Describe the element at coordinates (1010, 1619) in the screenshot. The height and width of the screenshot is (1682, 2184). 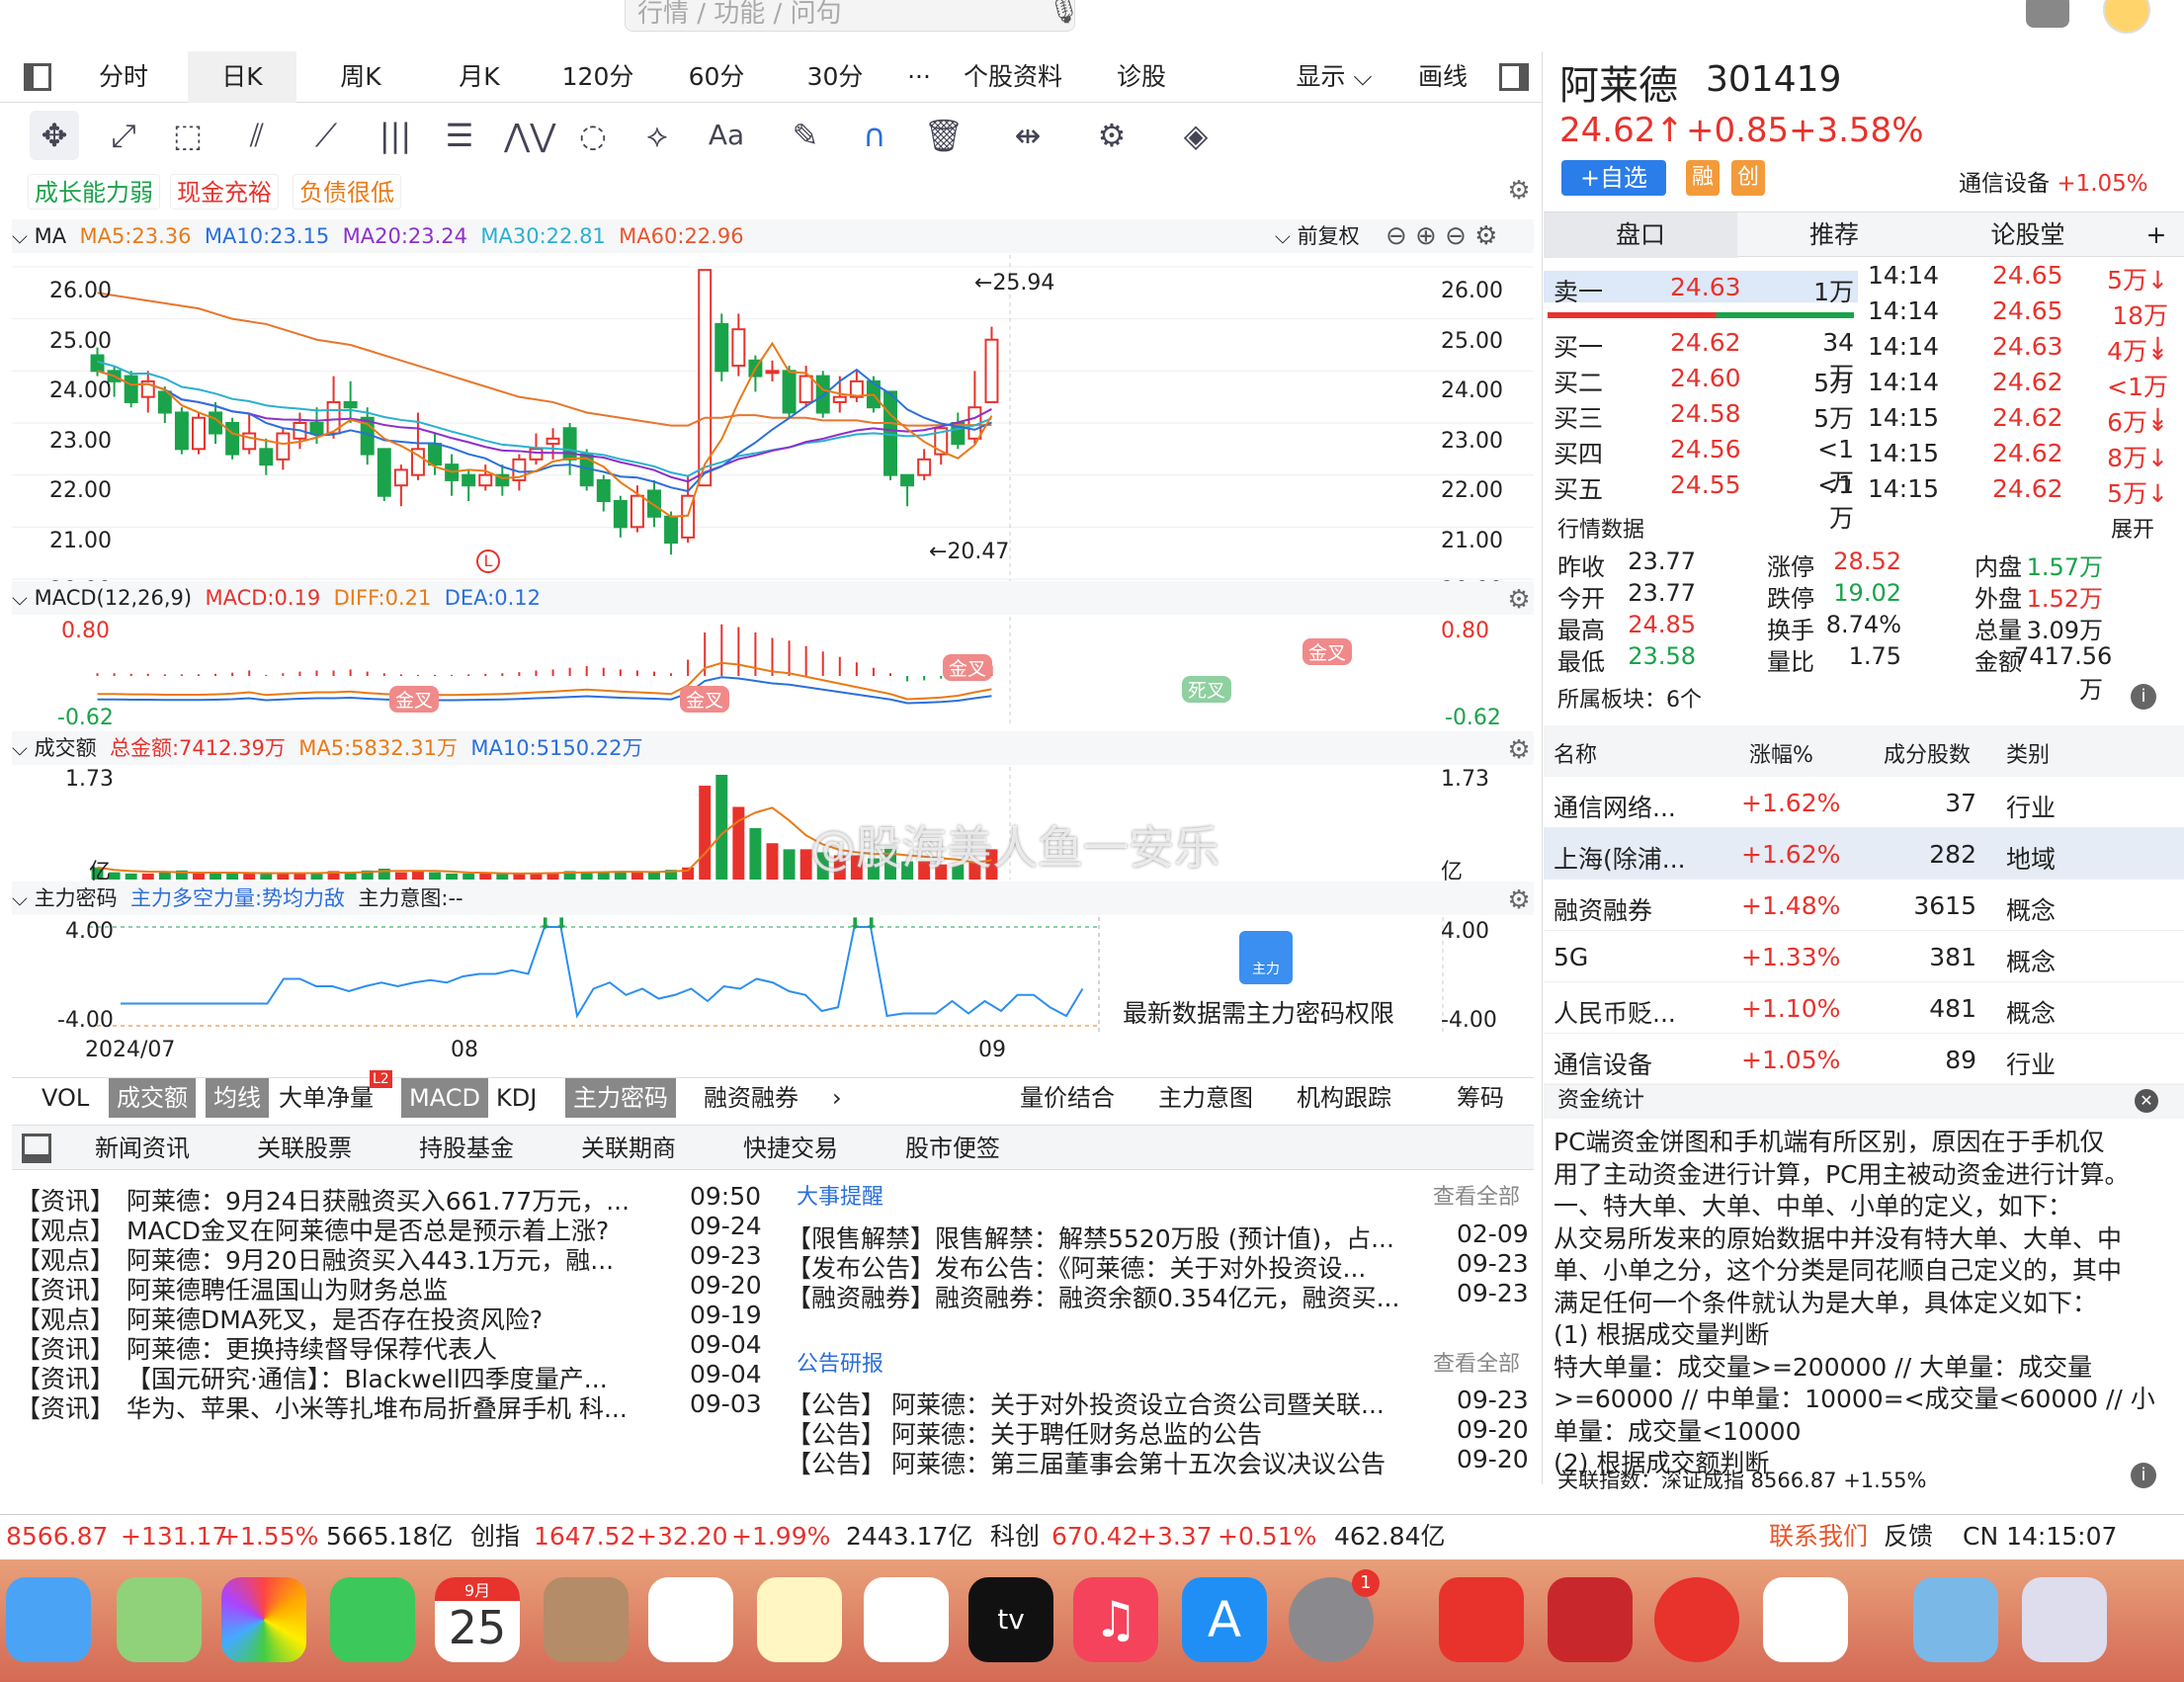
I see `tv-icon: tv` at that location.